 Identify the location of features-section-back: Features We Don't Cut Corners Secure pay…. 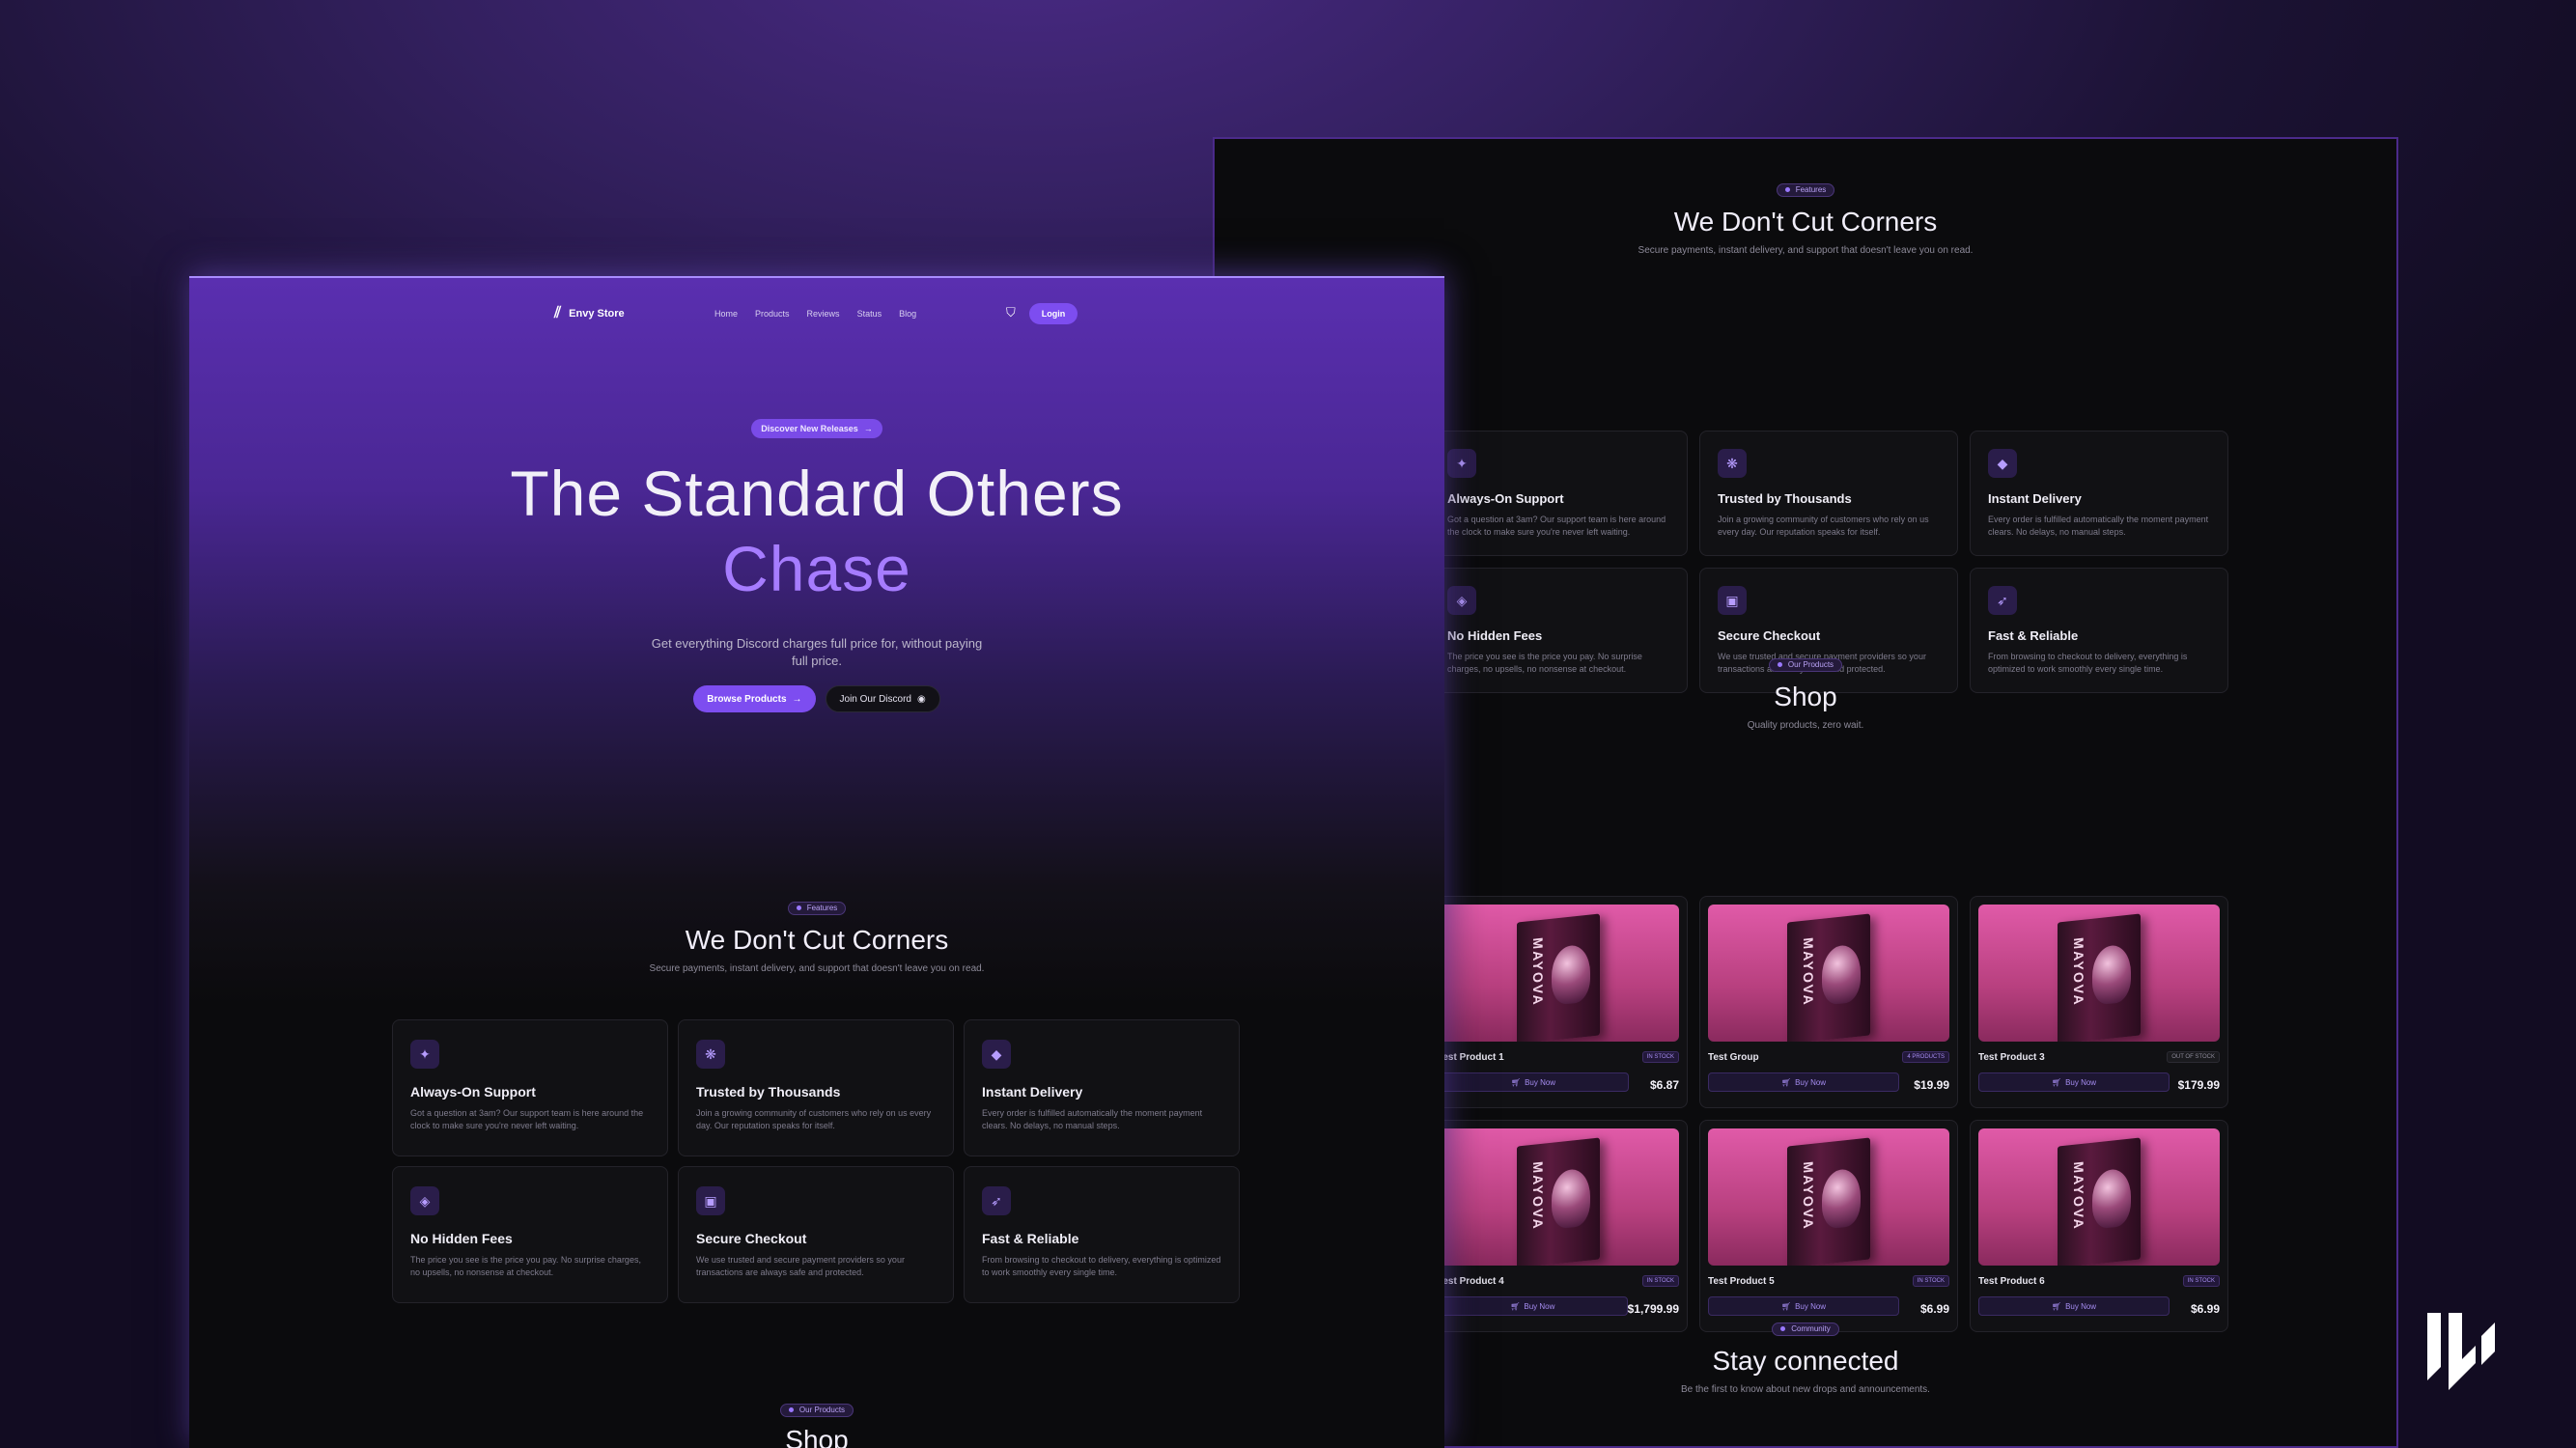
(1806, 218).